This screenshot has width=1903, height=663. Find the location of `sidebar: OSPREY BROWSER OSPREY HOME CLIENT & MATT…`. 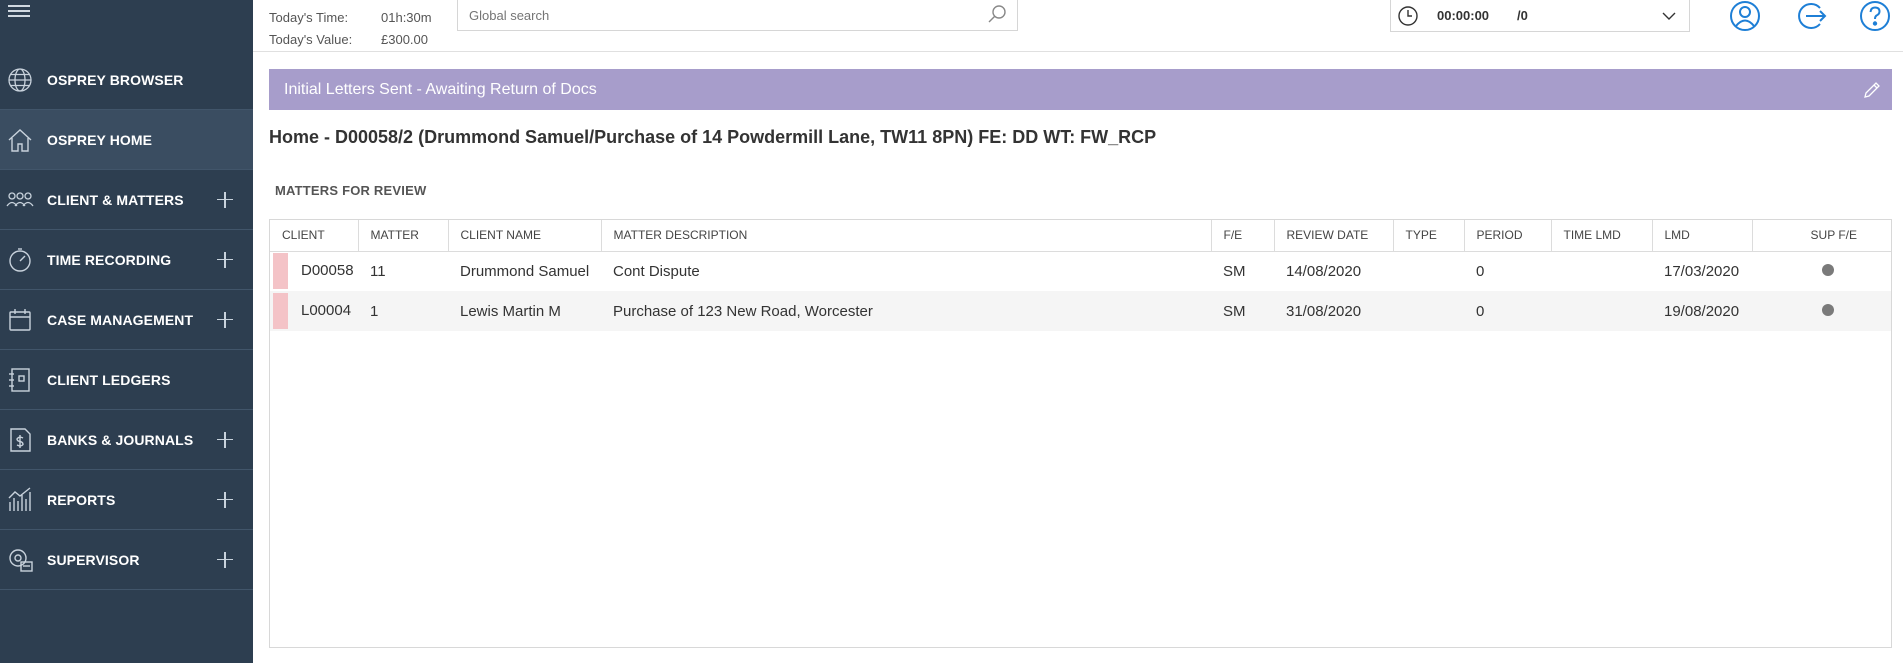

sidebar: OSPREY BROWSER OSPREY HOME CLIENT & MATT… is located at coordinates (126, 331).